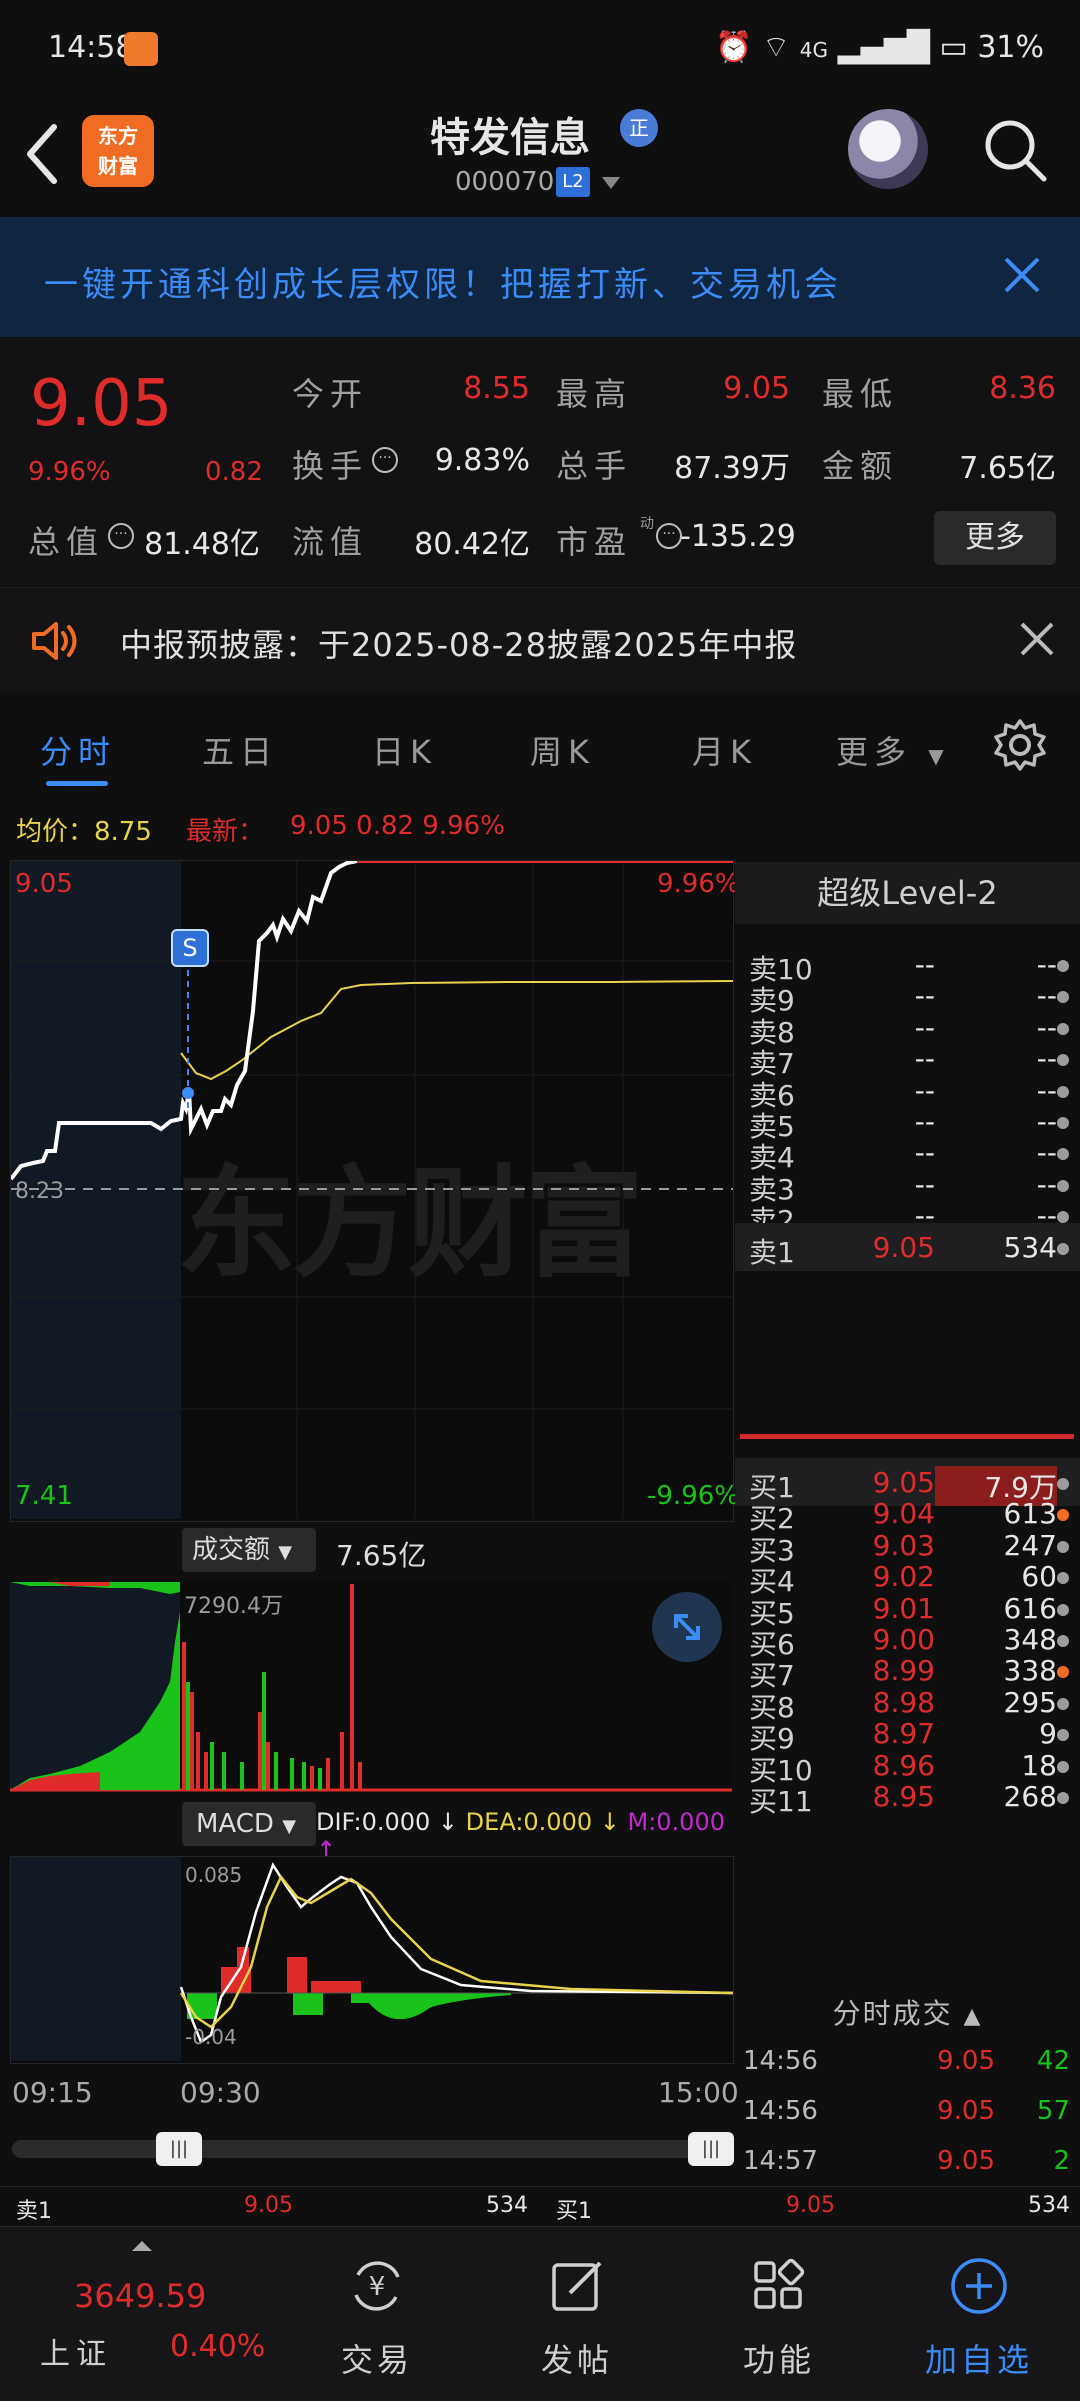 This screenshot has height=2401, width=1080. Describe the element at coordinates (978, 2360) in the screenshot. I see `nav-add-watchlist-label: 加自选` at that location.